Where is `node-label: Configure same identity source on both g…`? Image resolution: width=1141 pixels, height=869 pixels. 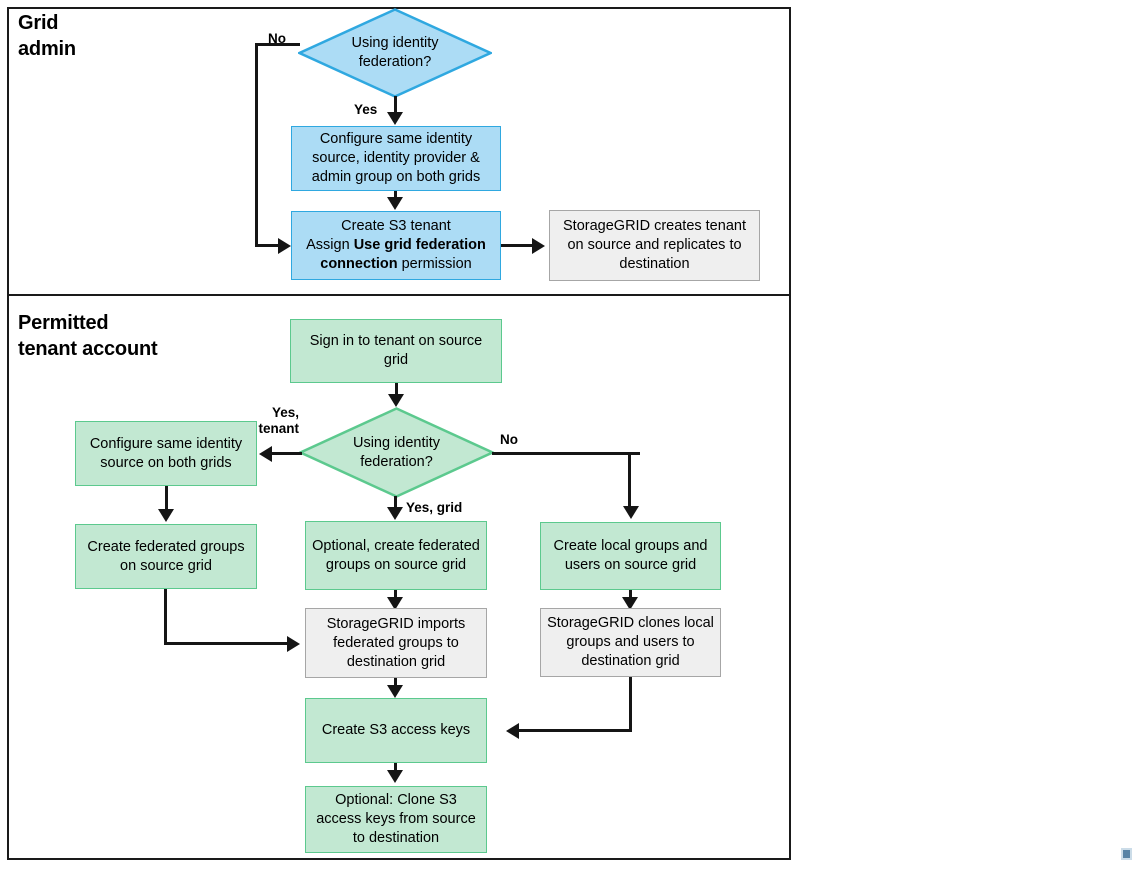 node-label: Configure same identity source on both g… is located at coordinates (166, 453).